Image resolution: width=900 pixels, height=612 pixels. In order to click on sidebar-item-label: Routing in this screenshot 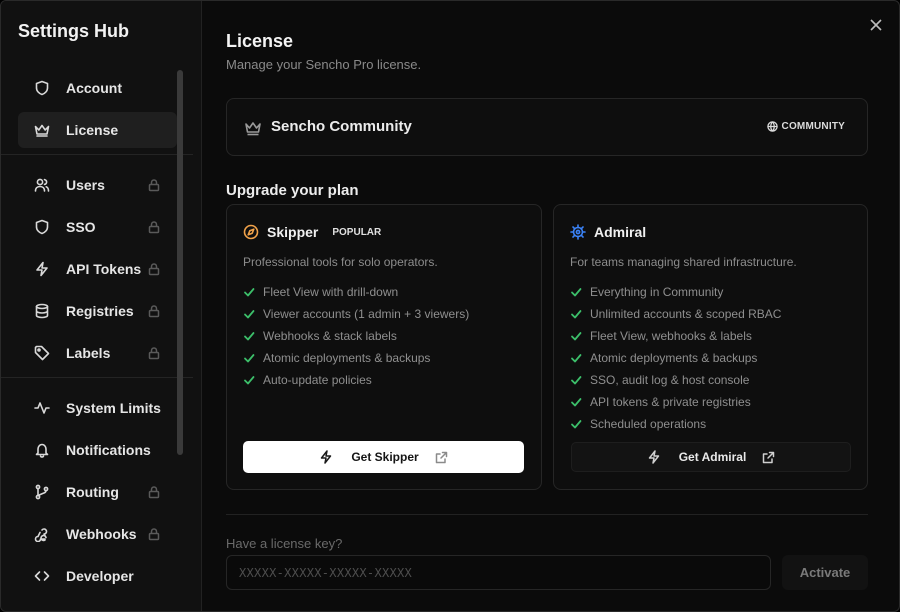, I will do `click(92, 492)`.